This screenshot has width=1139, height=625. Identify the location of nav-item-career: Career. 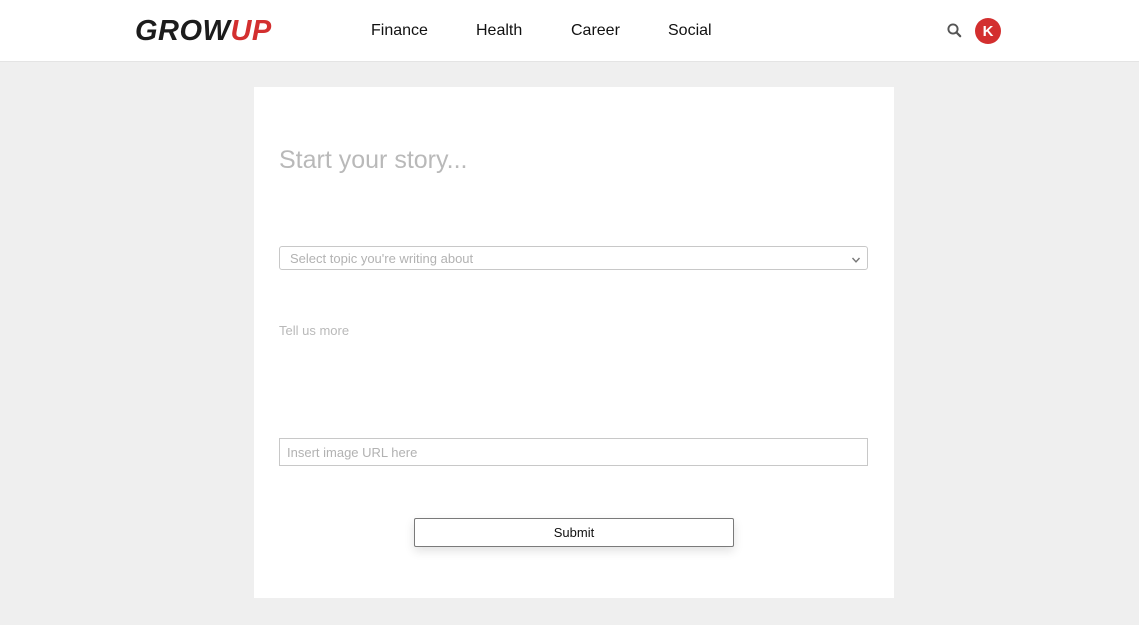
(595, 31).